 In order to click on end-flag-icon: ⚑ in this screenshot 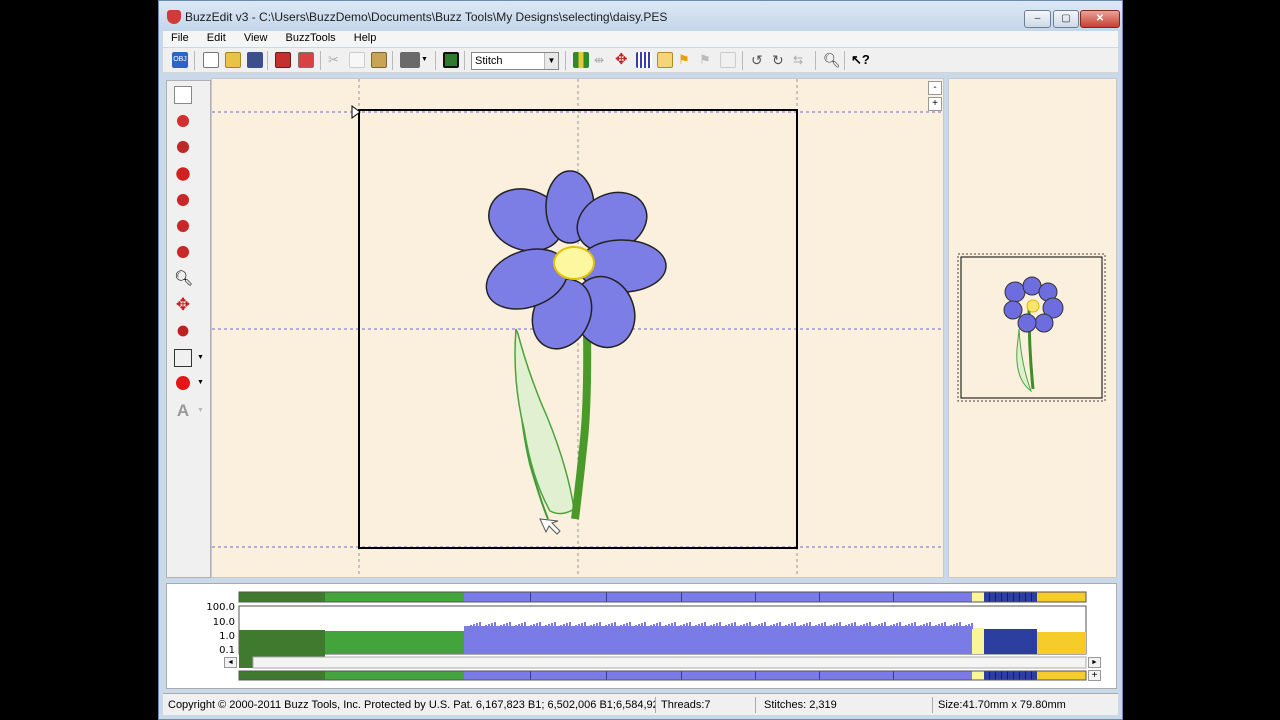, I will do `click(707, 60)`.